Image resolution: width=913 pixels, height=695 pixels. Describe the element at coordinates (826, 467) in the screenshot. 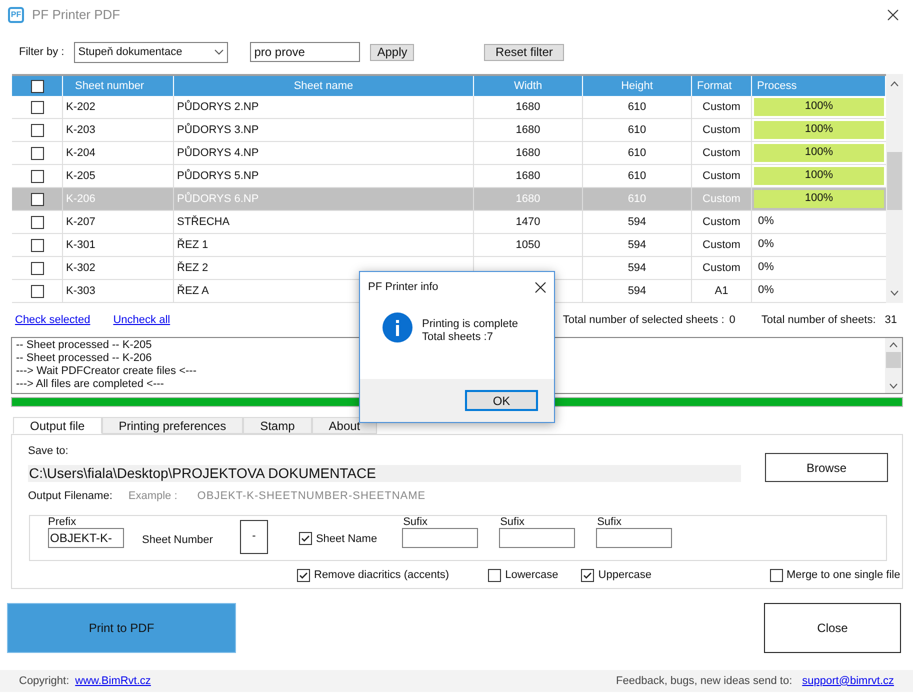

I see `browse-button: Browse` at that location.